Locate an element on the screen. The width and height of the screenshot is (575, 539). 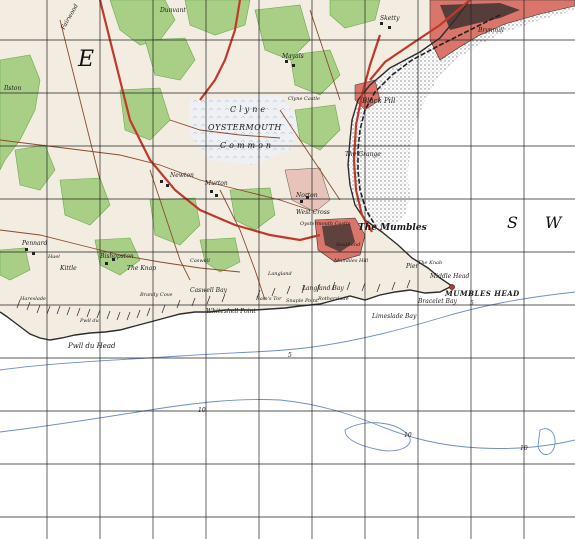
place-label-caswell-bay: Caswell Bay is located at coordinates (209, 290).